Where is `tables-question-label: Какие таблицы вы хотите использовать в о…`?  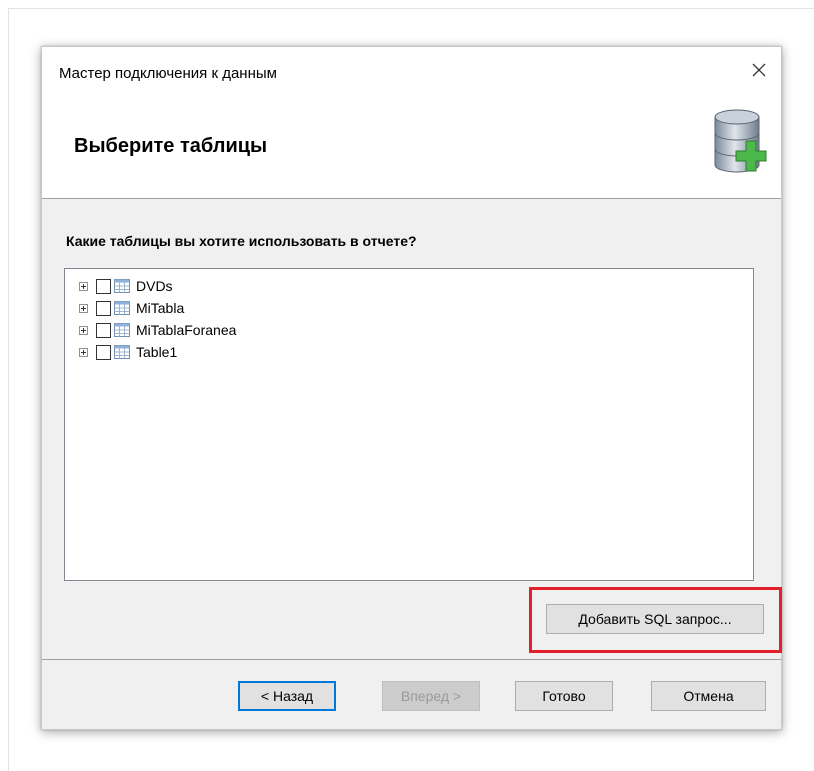
tables-question-label: Какие таблицы вы хотите использовать в о… is located at coordinates (241, 241).